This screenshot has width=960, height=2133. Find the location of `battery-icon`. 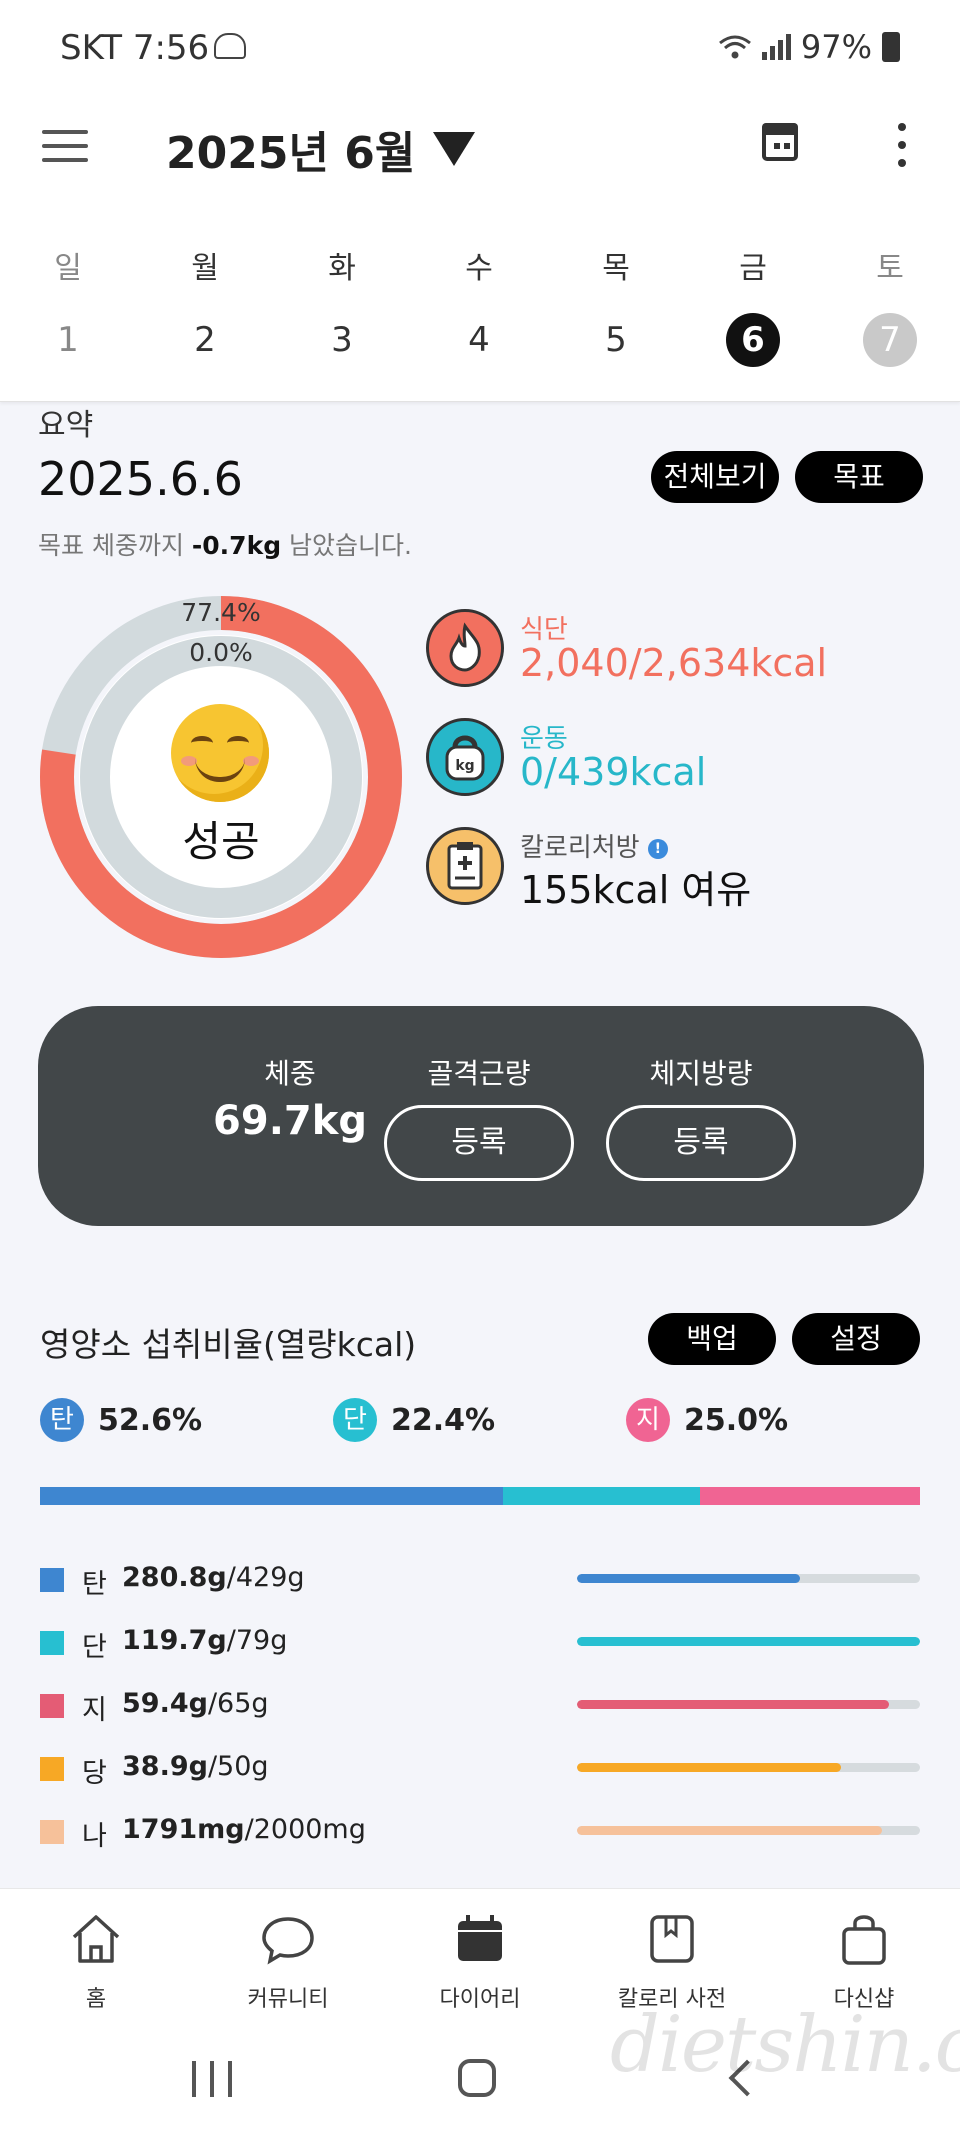

battery-icon is located at coordinates (891, 47).